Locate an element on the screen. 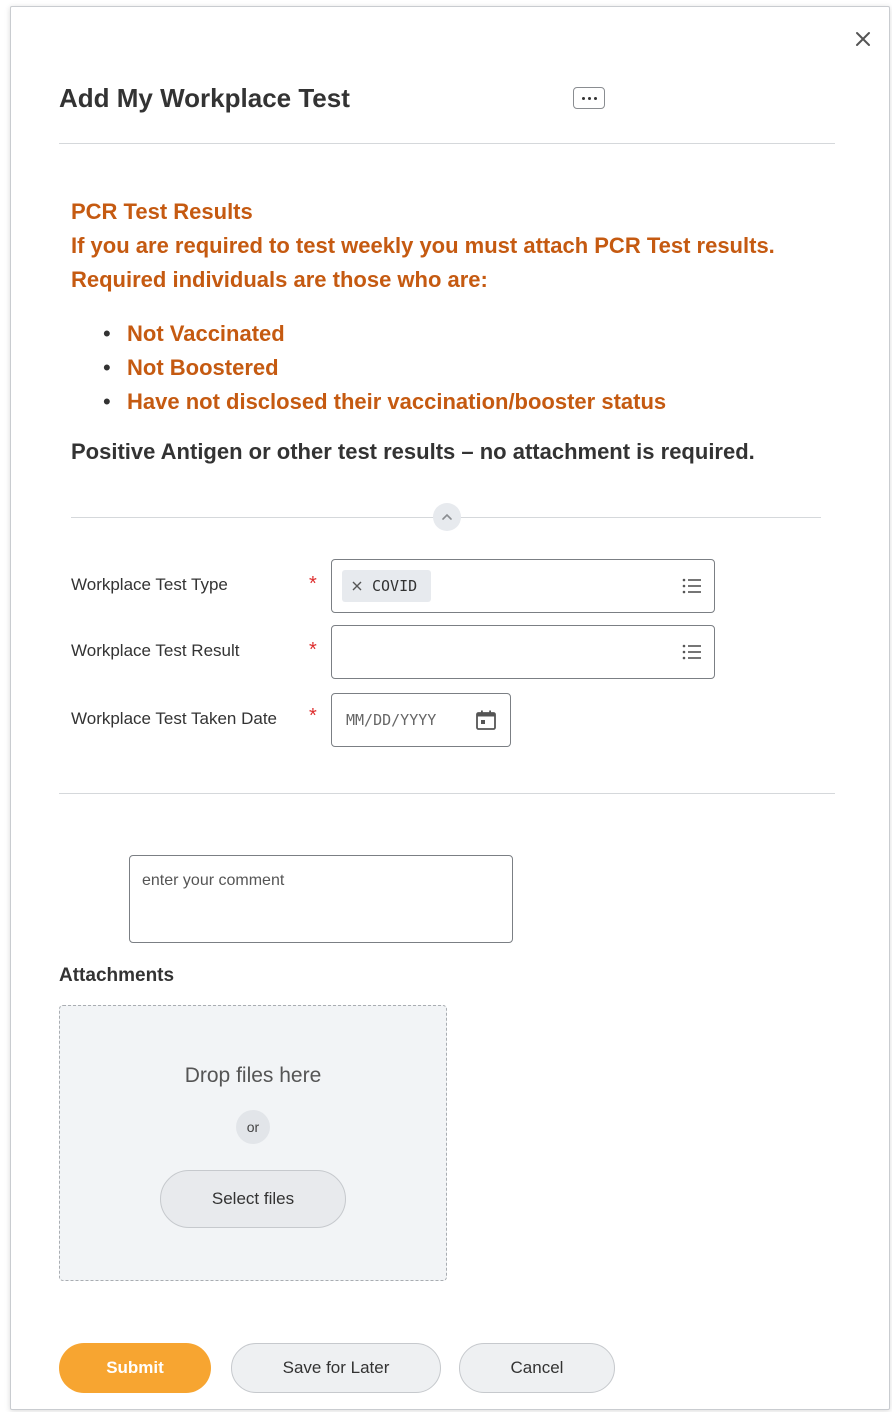 The image size is (892, 1412). attachments-label: Attachments is located at coordinates (117, 975).